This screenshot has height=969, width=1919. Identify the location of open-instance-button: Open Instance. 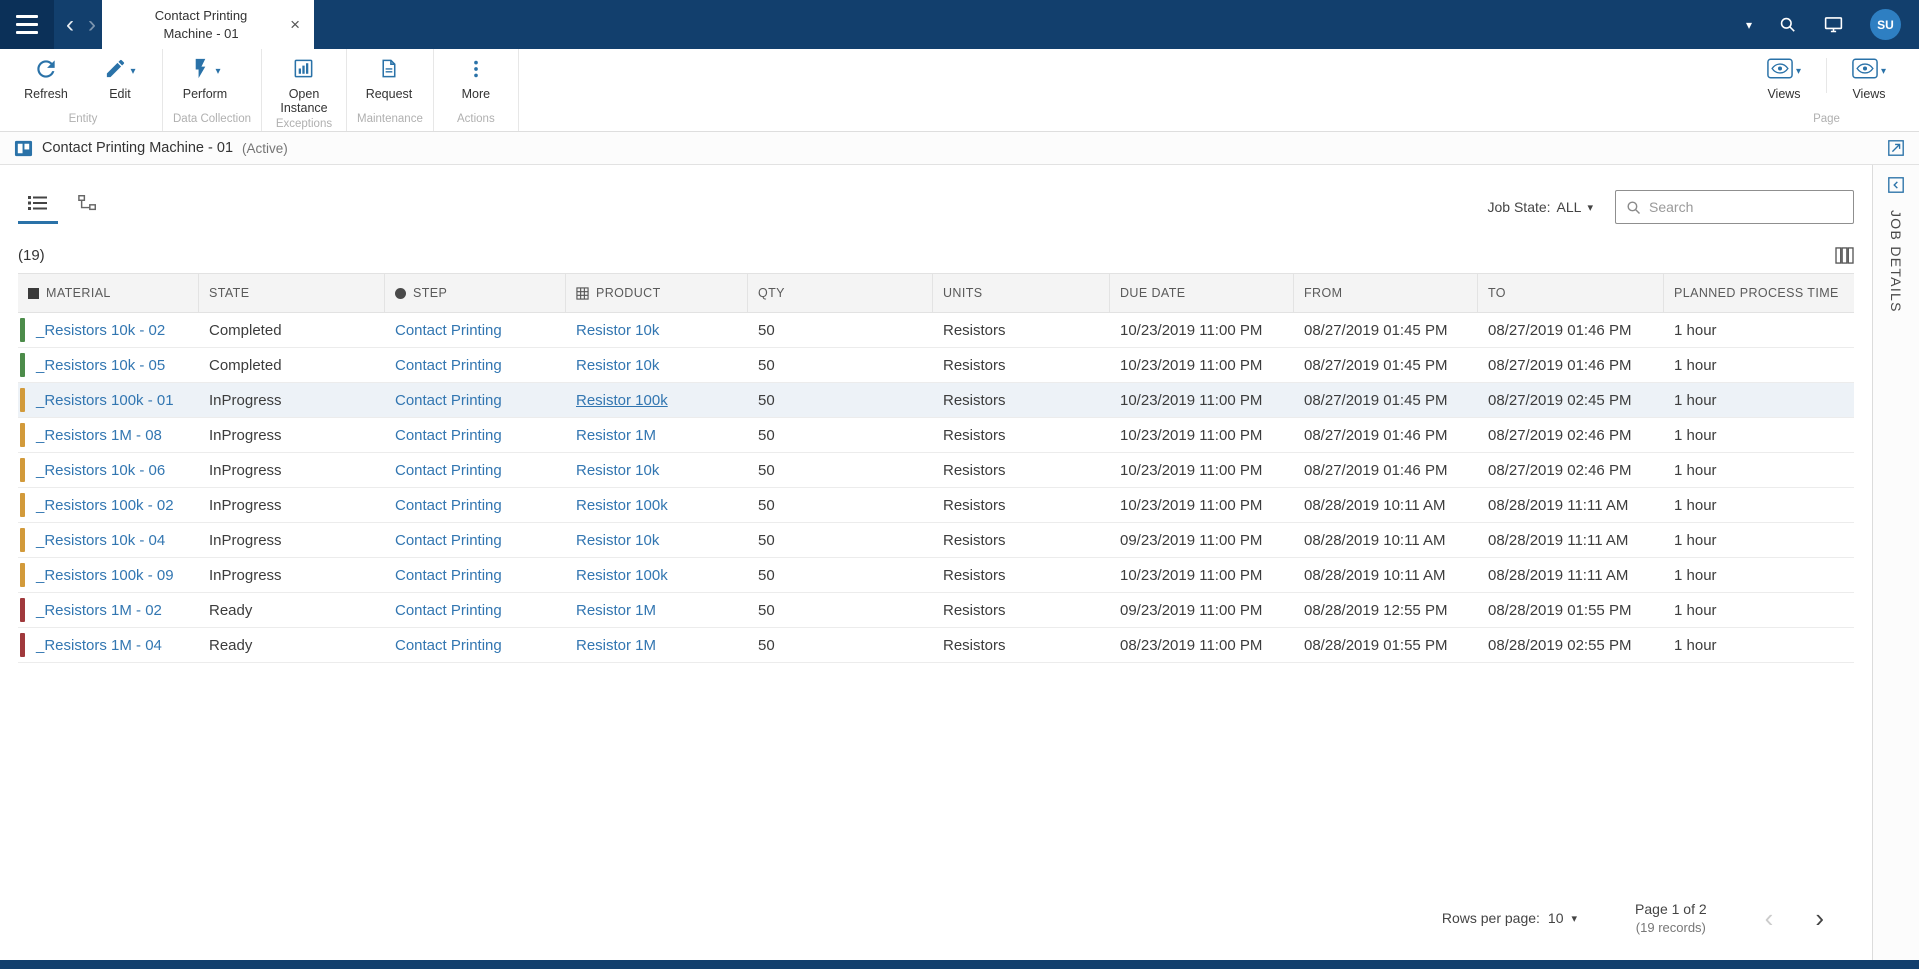
(304, 86).